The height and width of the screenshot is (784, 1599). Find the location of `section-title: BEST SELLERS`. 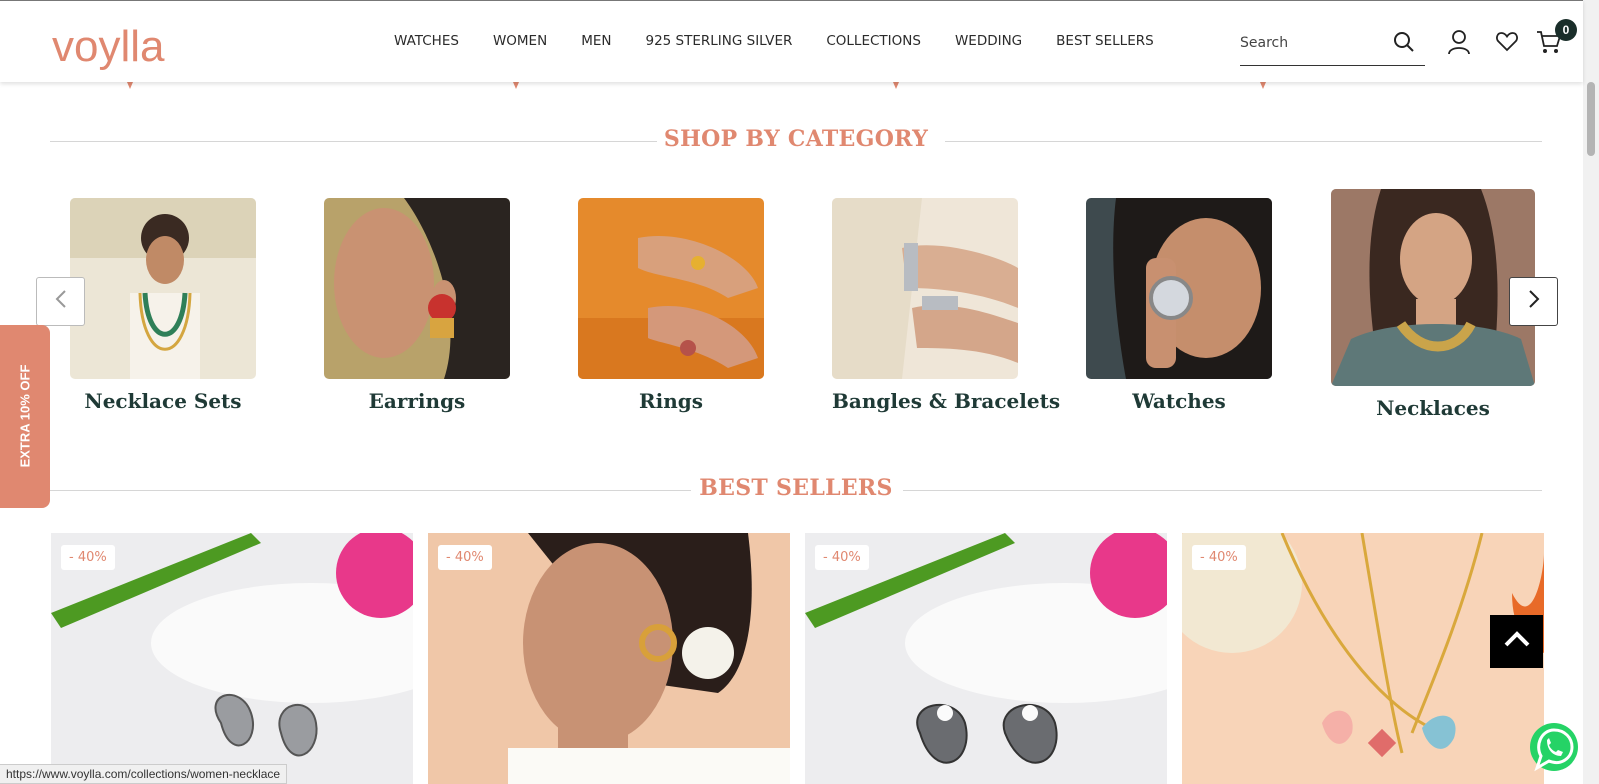

section-title: BEST SELLERS is located at coordinates (796, 488).